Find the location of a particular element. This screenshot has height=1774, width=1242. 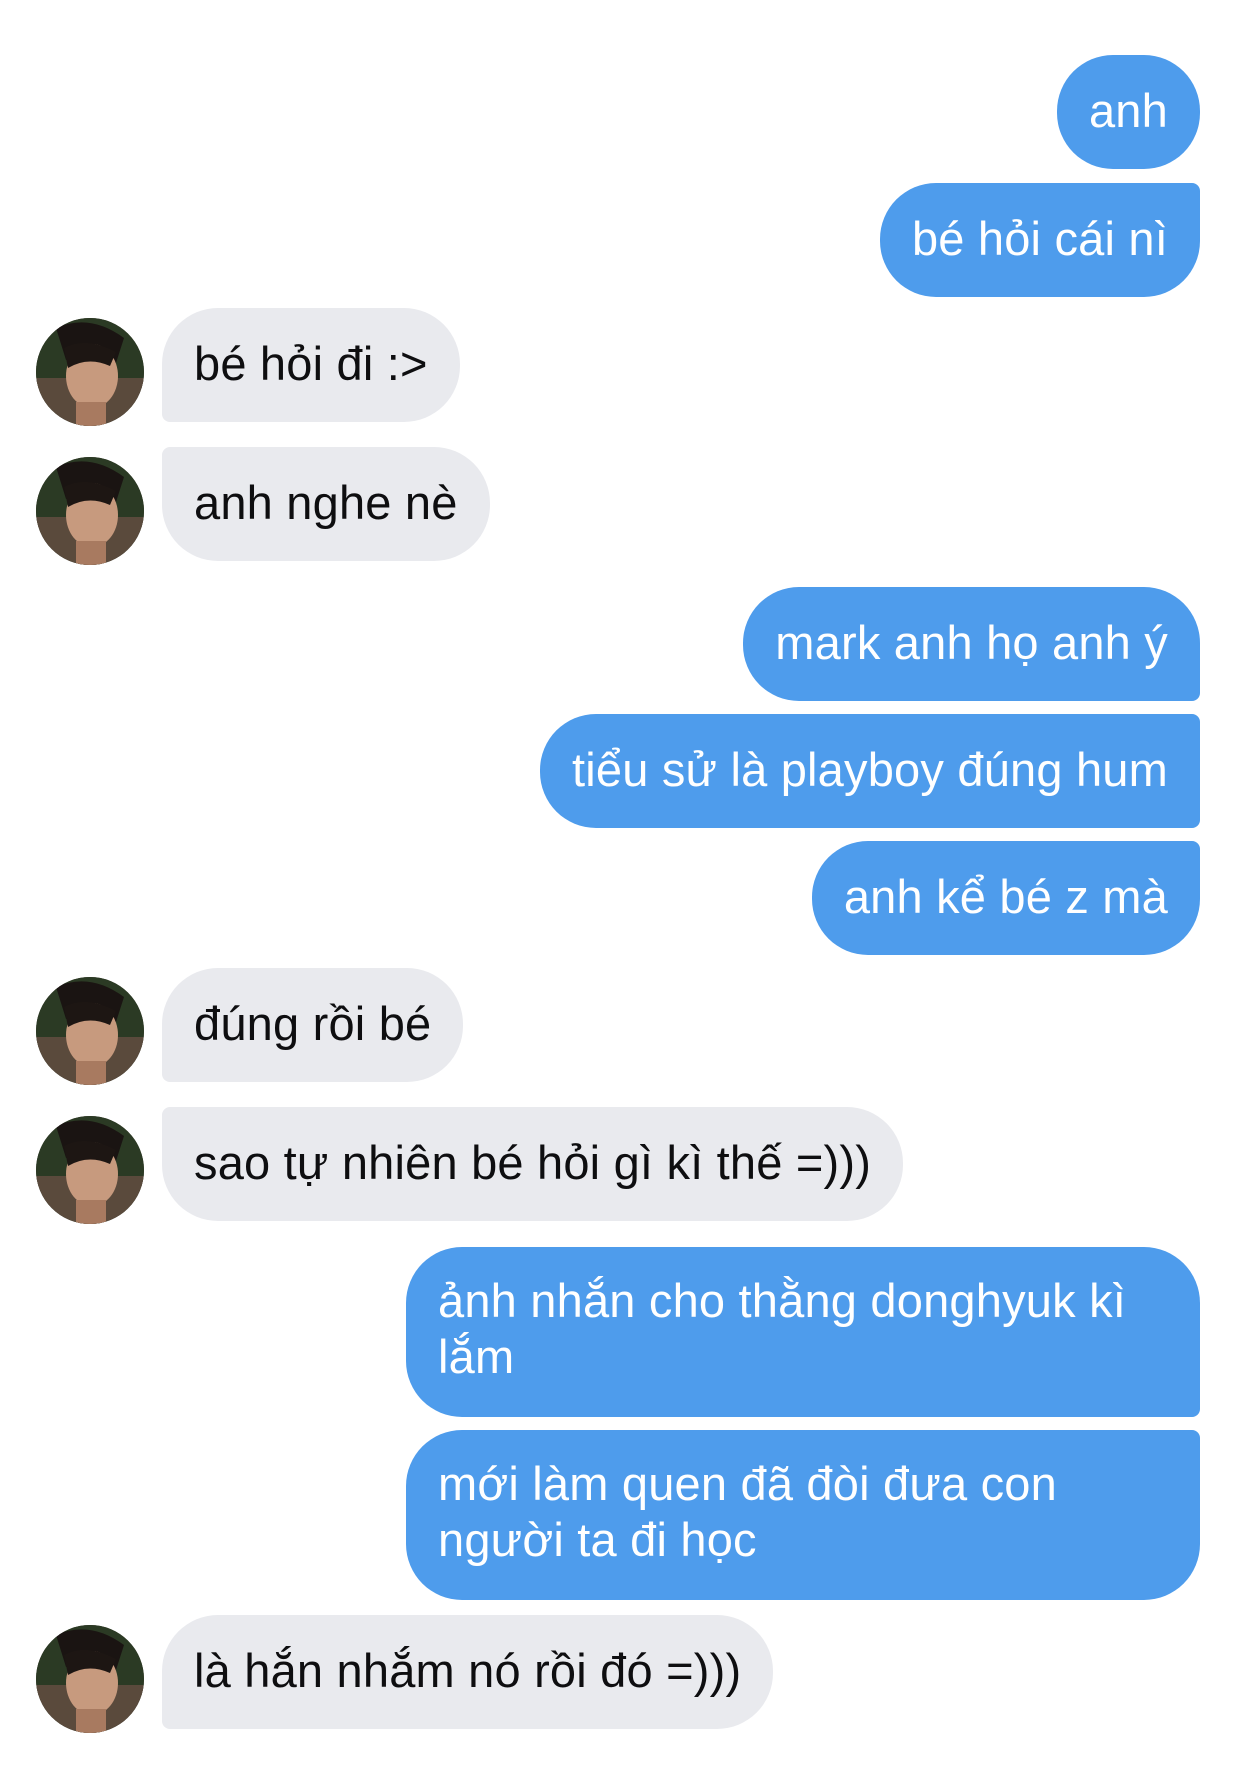

received-message: bé hỏi đi :> is located at coordinates (311, 365).